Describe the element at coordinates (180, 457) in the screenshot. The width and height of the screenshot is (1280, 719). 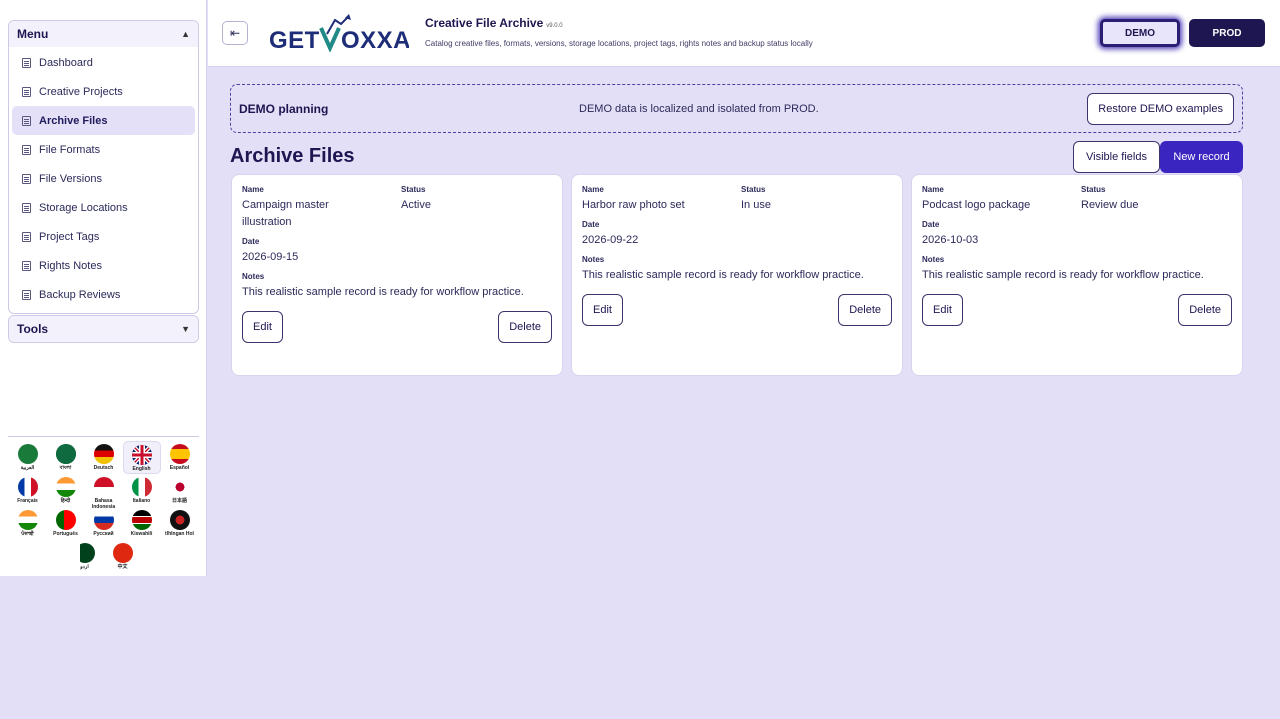
I see `language-option: Español` at that location.